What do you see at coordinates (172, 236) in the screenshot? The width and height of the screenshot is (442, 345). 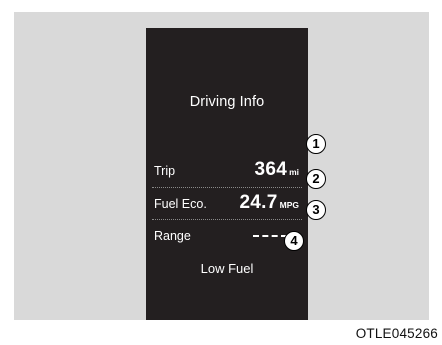 I see `range-label: Range` at bounding box center [172, 236].